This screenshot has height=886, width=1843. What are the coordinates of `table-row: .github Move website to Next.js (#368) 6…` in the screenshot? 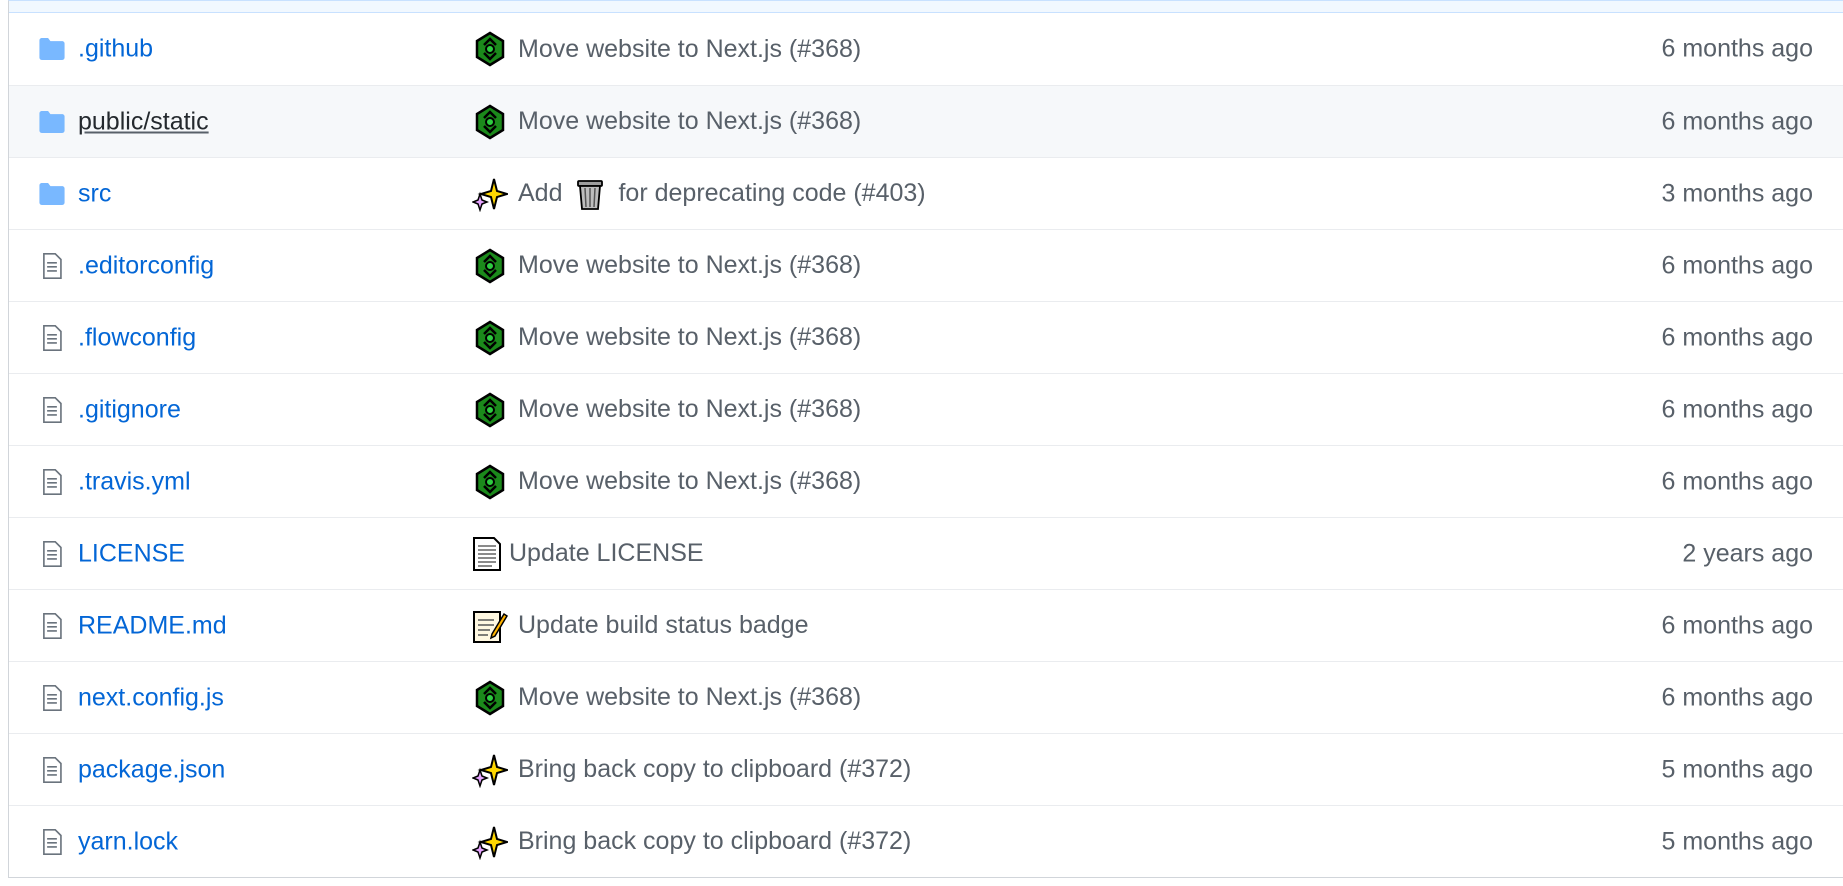 It's located at (926, 49).